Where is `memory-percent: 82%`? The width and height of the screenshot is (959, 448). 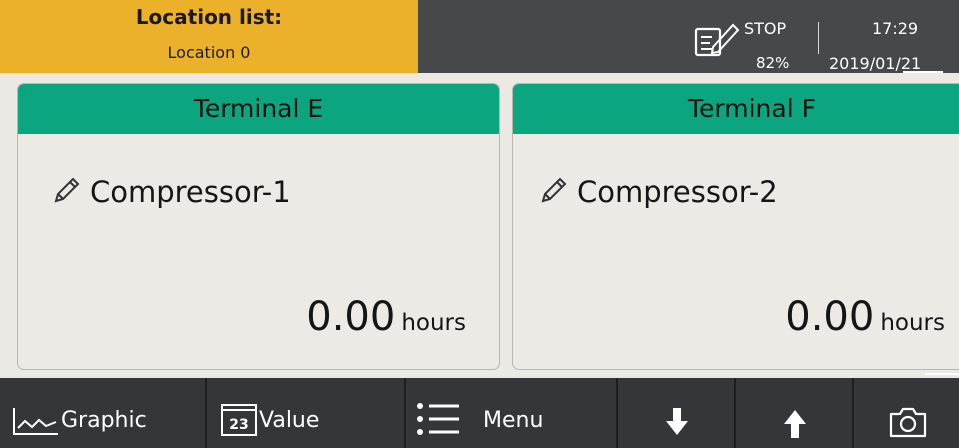 memory-percent: 82% is located at coordinates (773, 63).